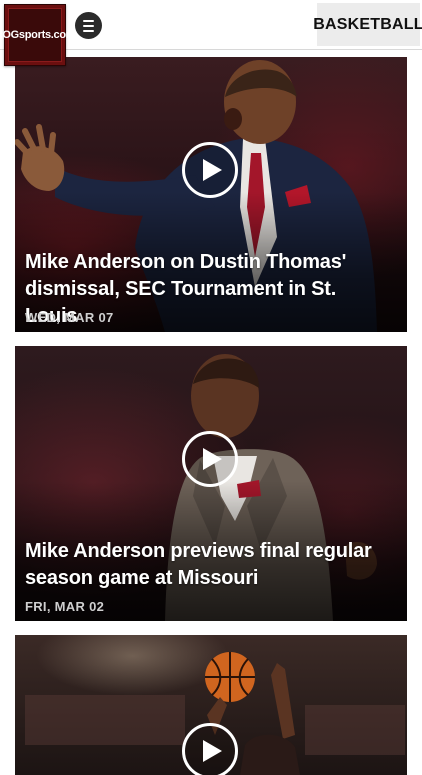  I want to click on section-label: BASKETBALL, so click(367, 24).